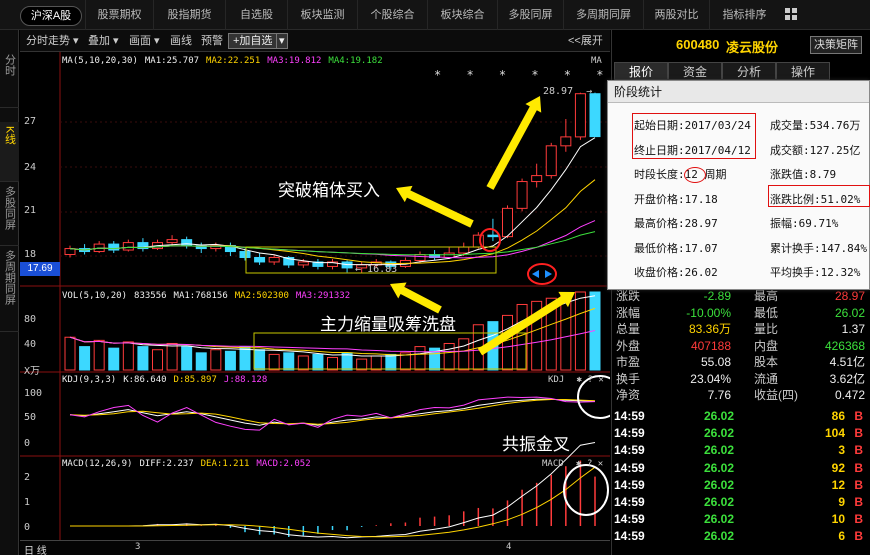  I want to click on kdj-corner-label: KDJ, so click(556, 380).